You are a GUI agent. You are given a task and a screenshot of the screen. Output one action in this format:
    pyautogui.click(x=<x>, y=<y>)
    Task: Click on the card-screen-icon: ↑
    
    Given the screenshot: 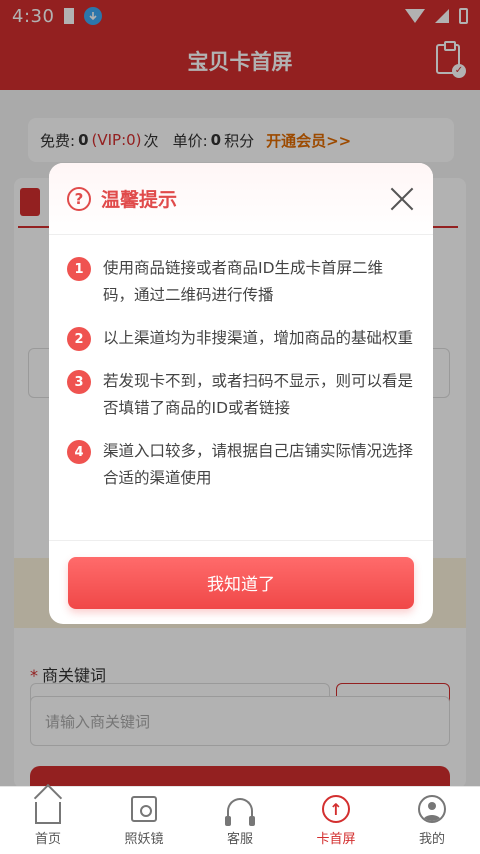 What is the action you would take?
    pyautogui.click(x=336, y=809)
    